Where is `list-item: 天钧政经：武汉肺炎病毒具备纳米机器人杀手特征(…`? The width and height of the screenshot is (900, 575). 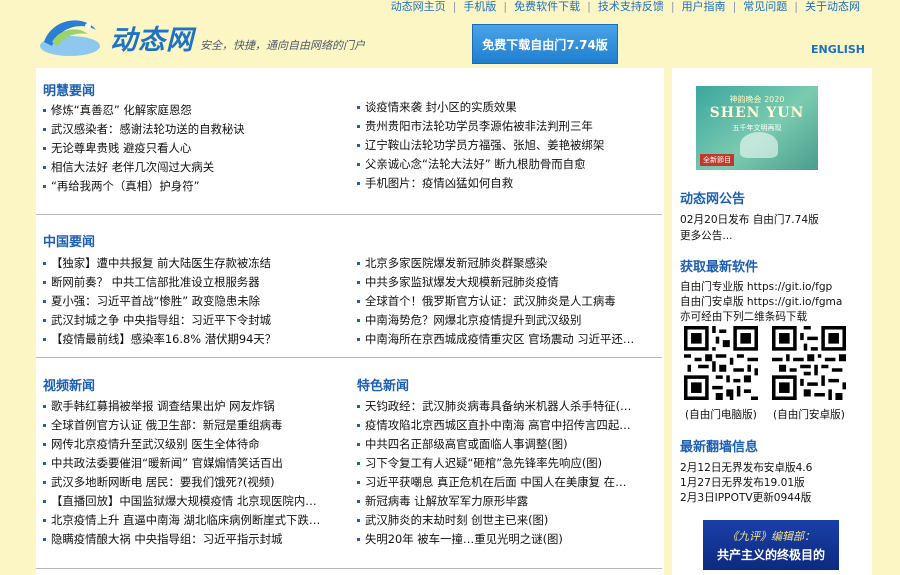
list-item: 天钧政经：武汉肺炎病毒具备纳米机器人杀手特征(… is located at coordinates (507, 406).